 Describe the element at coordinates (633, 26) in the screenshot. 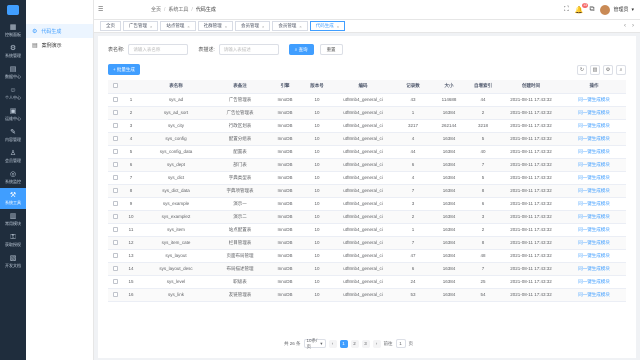

I see `chevron-right-icon: ›` at that location.